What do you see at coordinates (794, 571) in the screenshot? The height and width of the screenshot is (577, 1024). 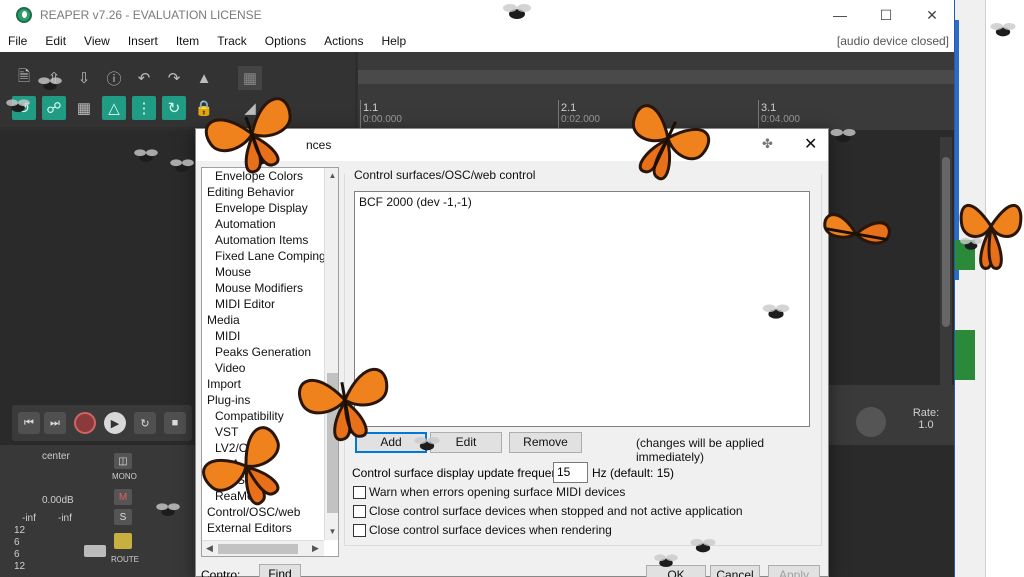 I see `apply-button: Apply` at bounding box center [794, 571].